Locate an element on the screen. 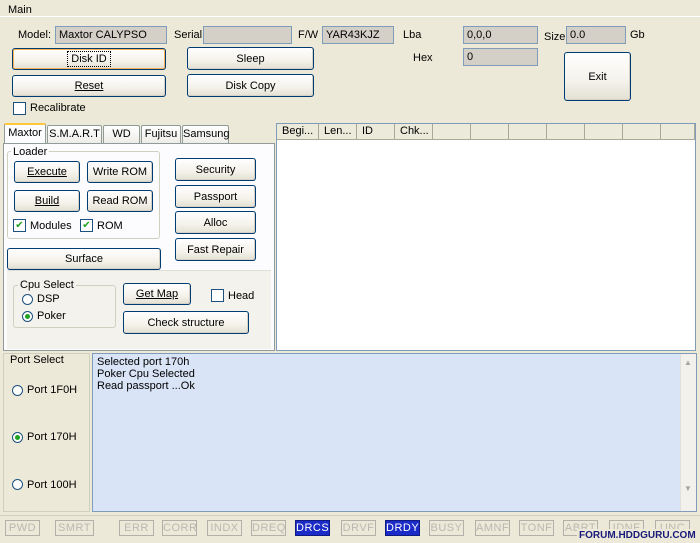 The image size is (700, 543). disk-copy-button: Disk Copy is located at coordinates (250, 85).